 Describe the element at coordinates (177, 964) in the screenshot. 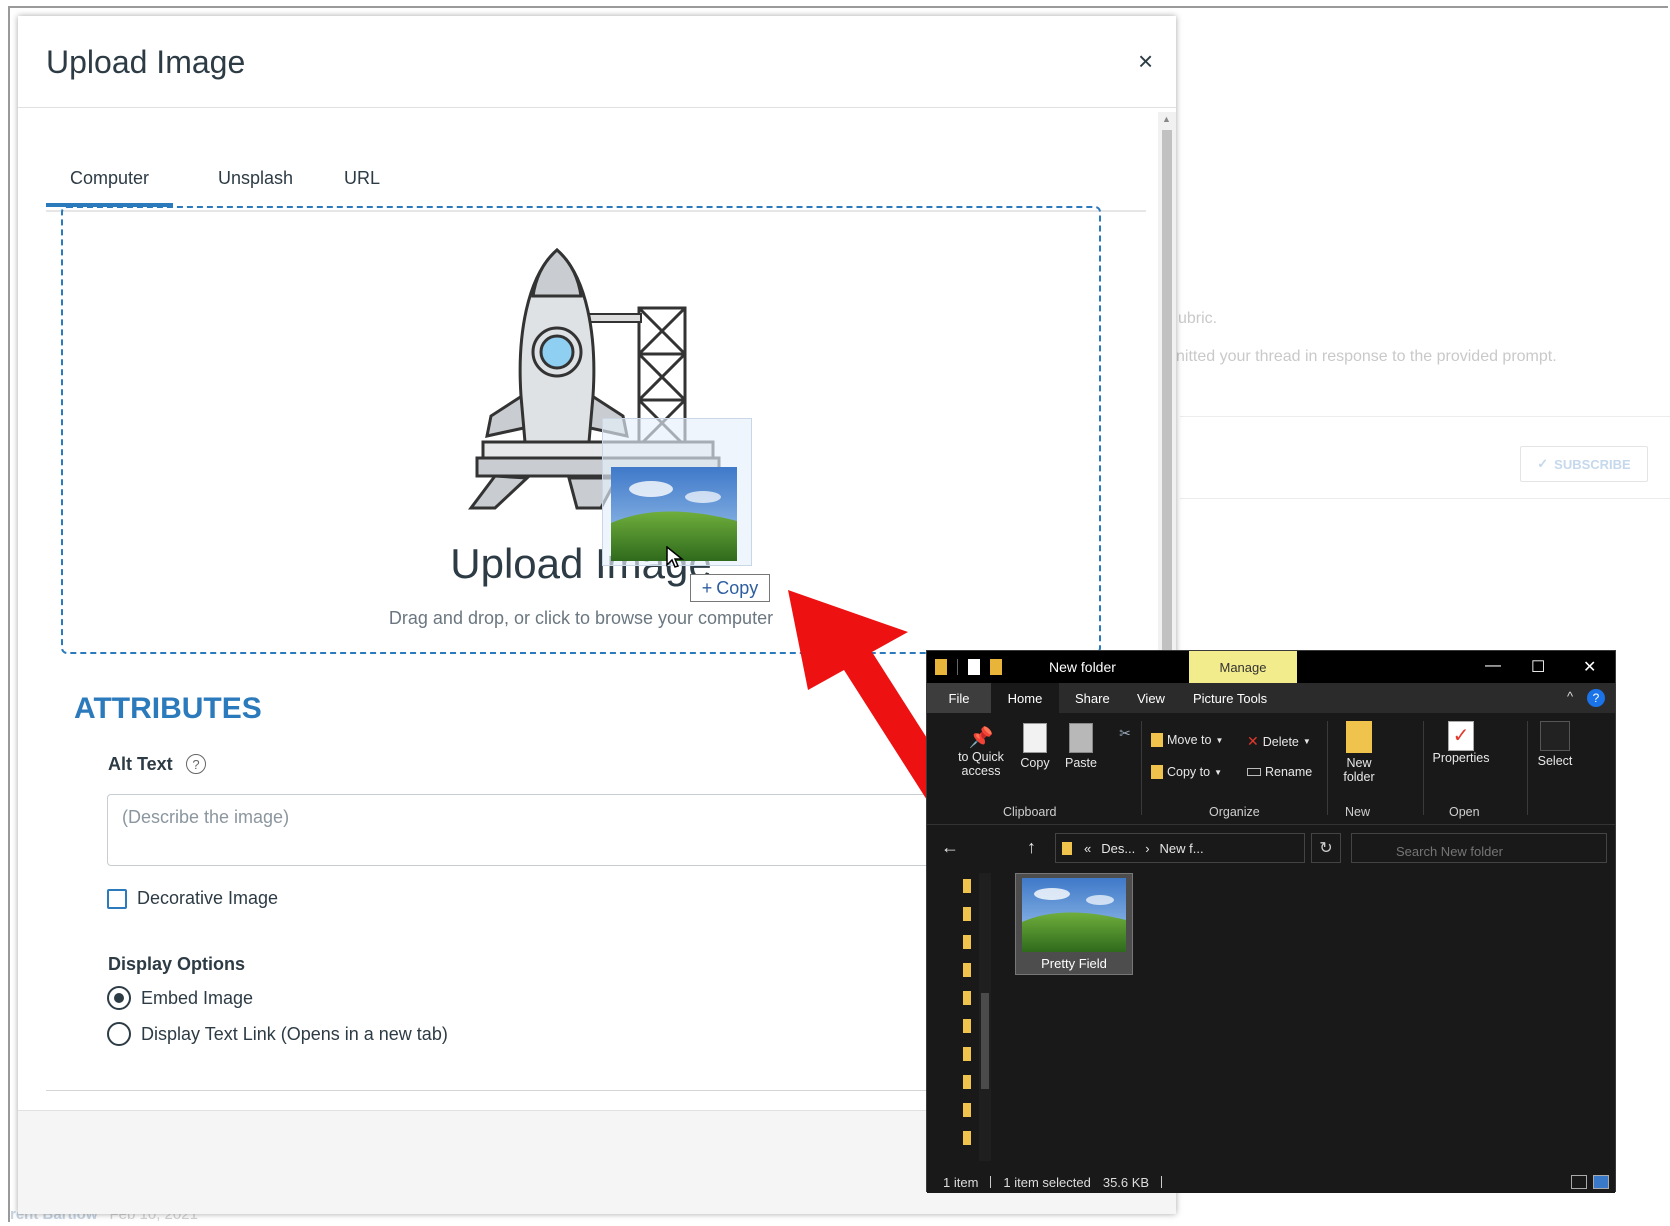

I see `display-options-label: Display Options` at that location.